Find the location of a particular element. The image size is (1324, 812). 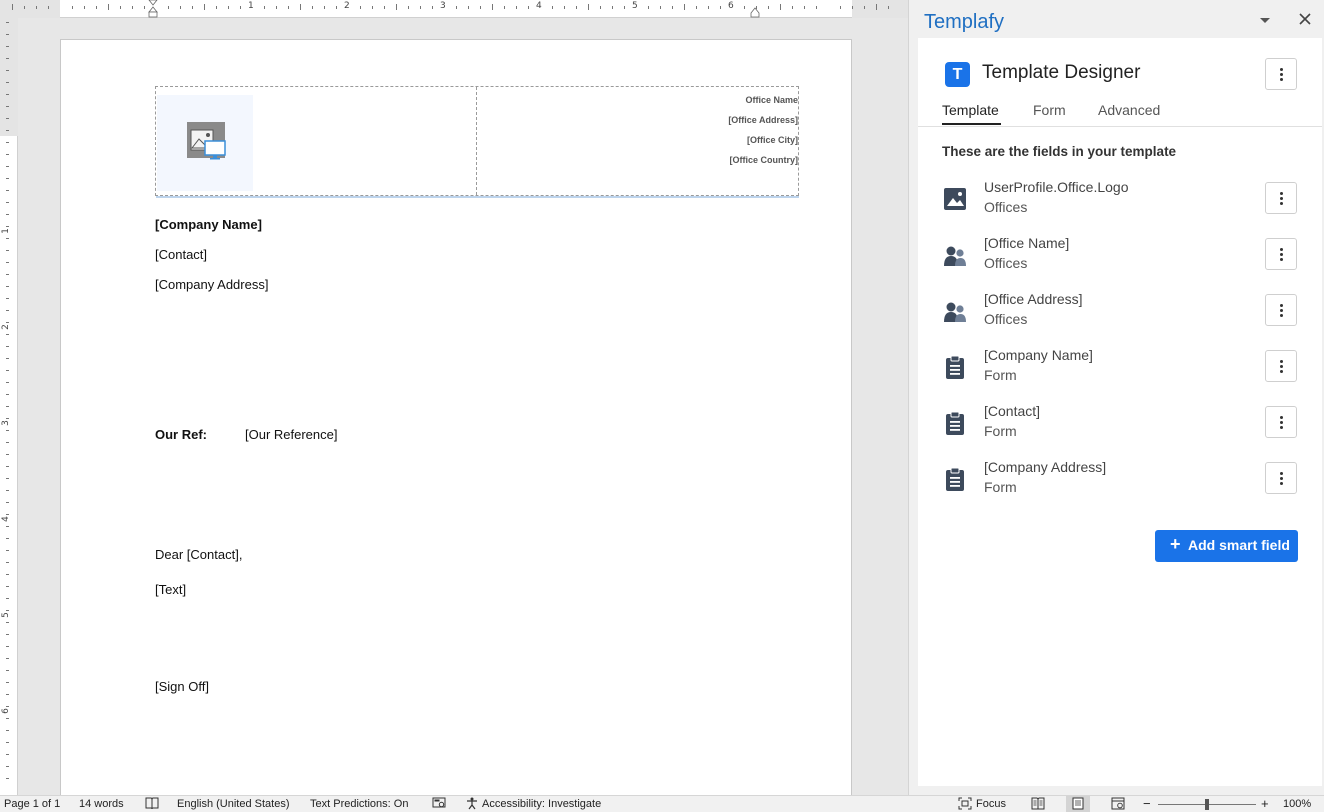

app-title: Template Designer is located at coordinates (1061, 72).